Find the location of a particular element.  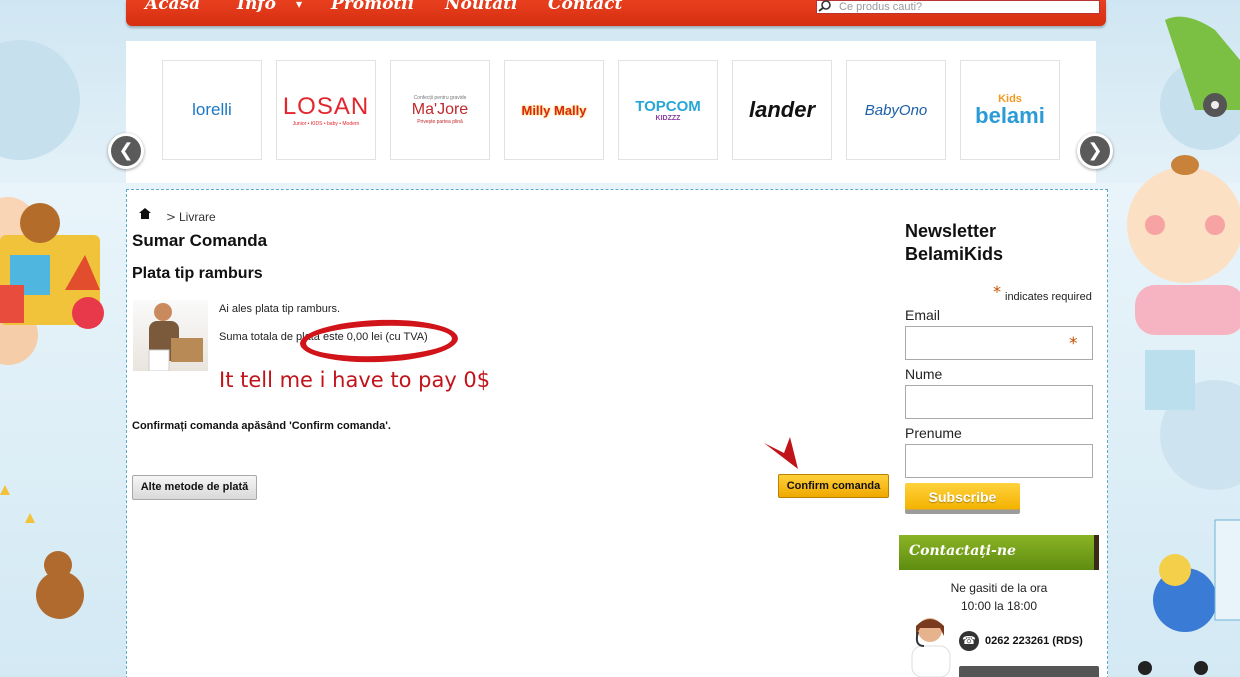

email-field is located at coordinates (999, 343).